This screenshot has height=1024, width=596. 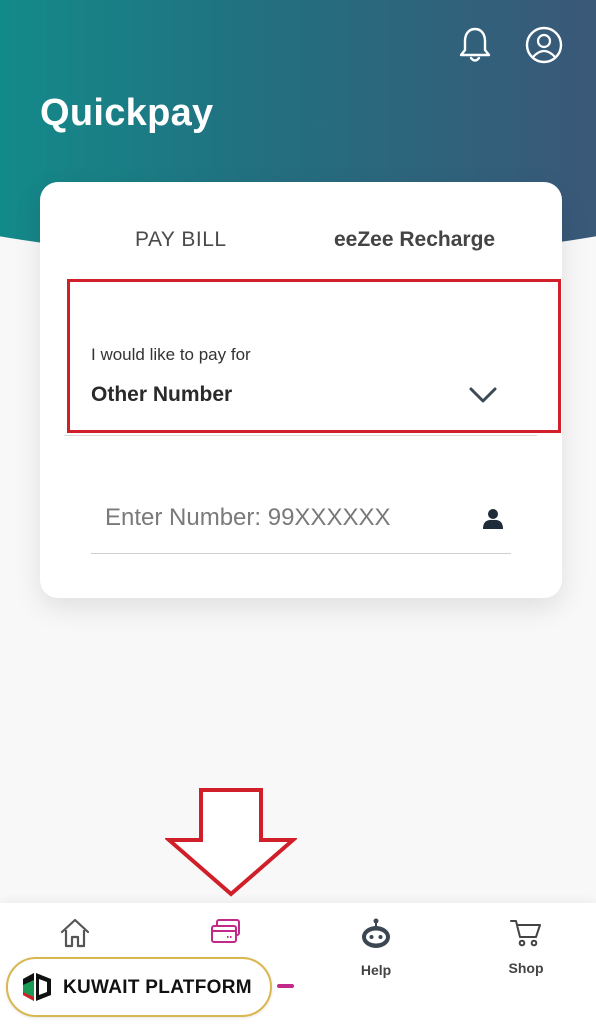 I want to click on number-input-underline, so click(x=301, y=553).